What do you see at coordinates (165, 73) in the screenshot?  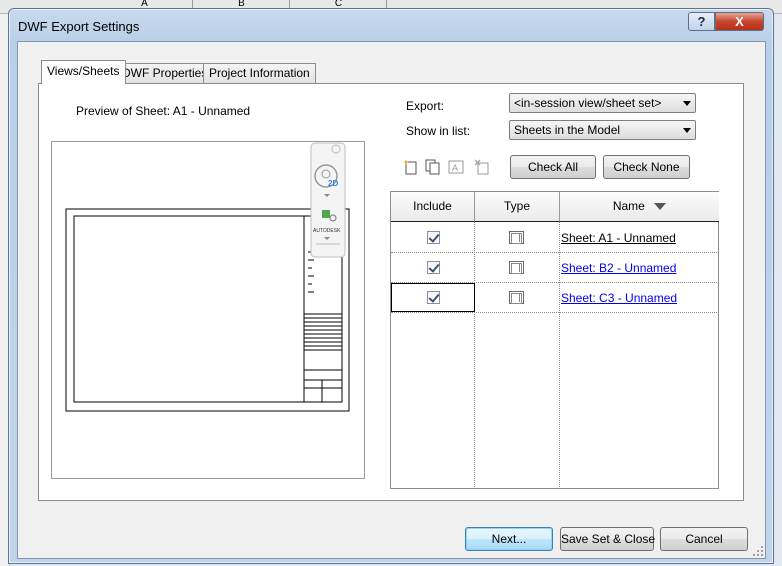 I see `tab-dwf-properties: DWF Properties` at bounding box center [165, 73].